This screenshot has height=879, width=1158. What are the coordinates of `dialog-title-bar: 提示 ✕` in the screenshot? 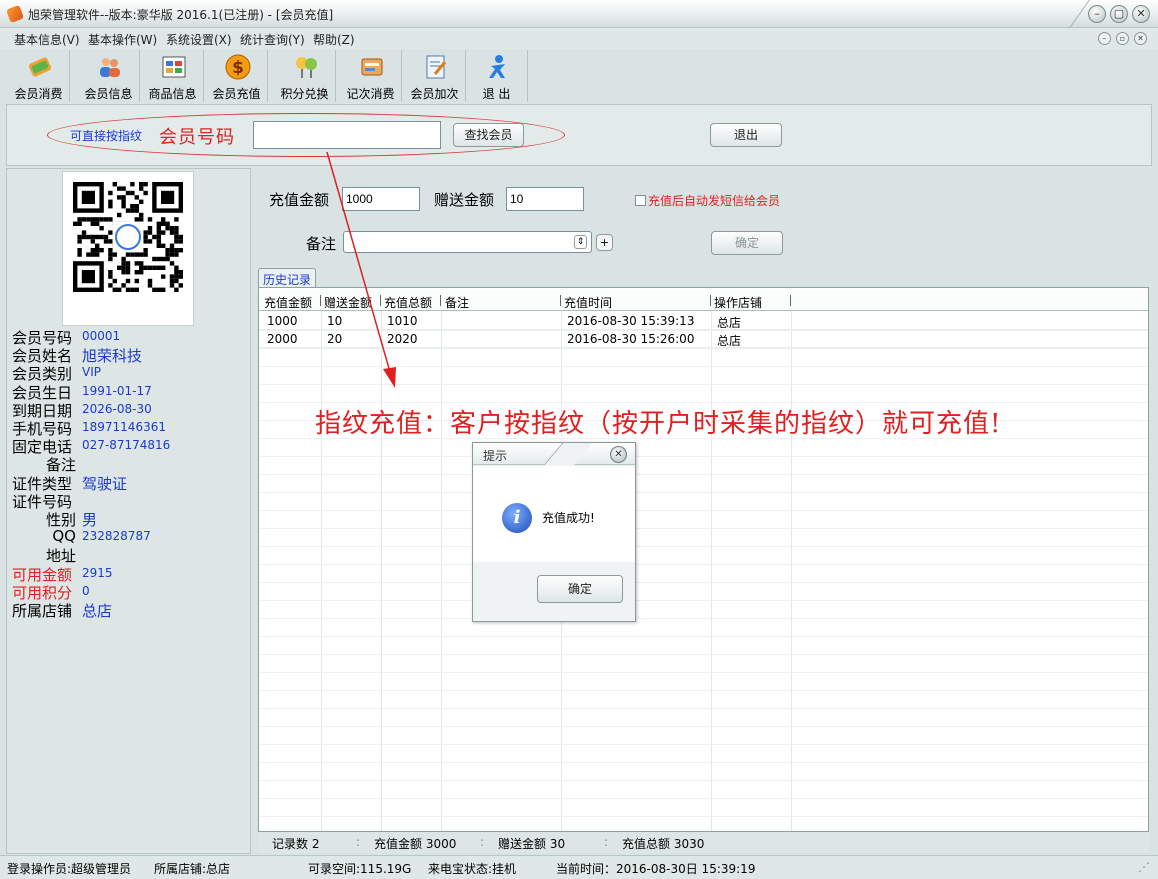 It's located at (554, 454).